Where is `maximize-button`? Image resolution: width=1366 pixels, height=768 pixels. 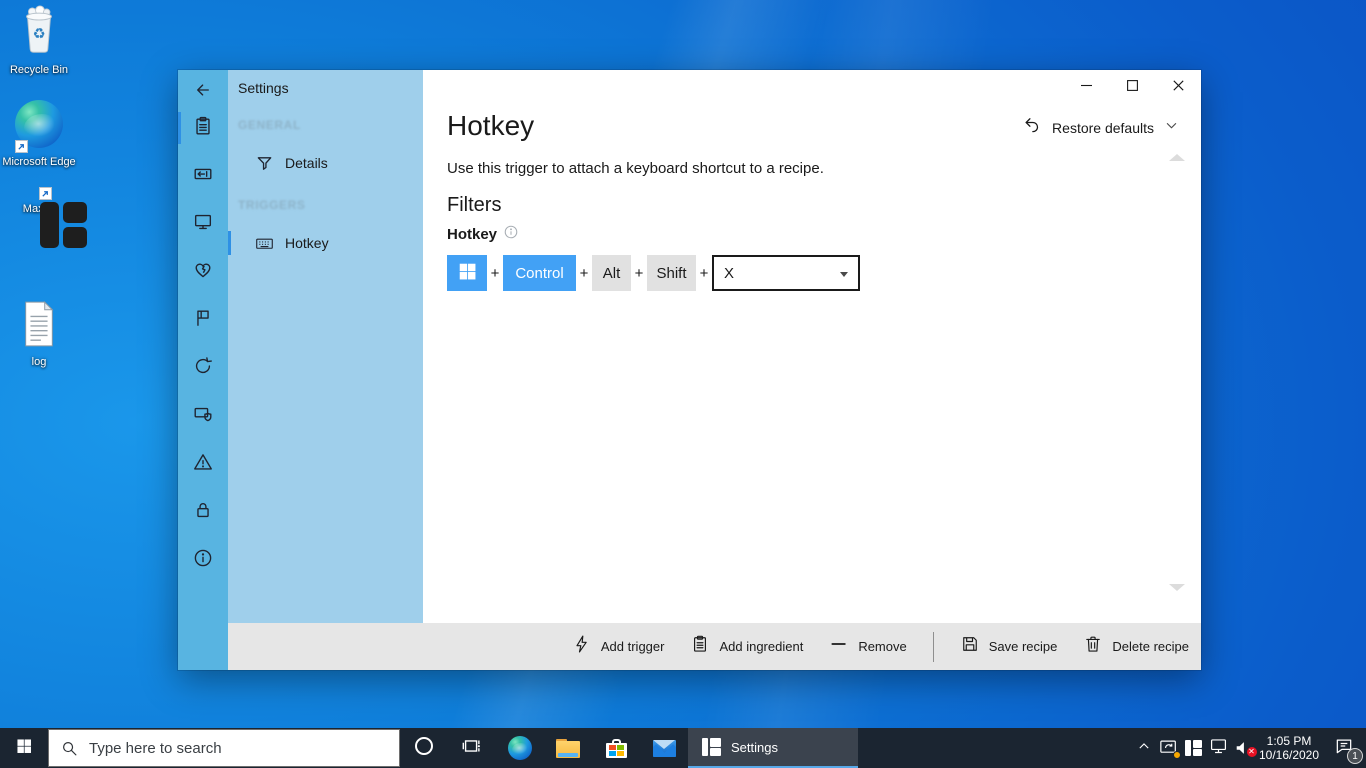
maximize-button is located at coordinates (1132, 85).